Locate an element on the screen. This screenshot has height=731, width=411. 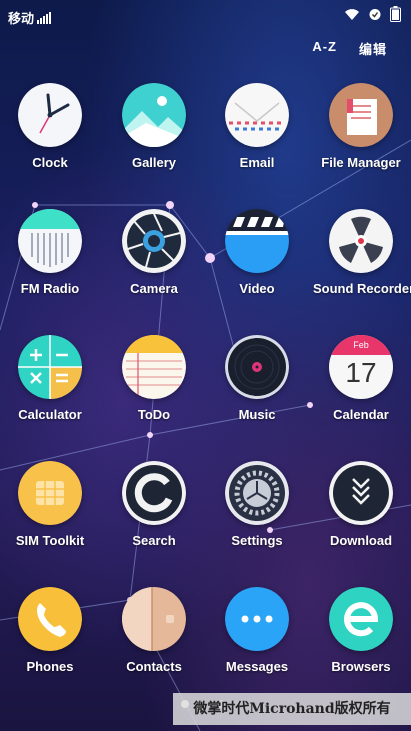
watermark: 微掌时代Microhand版权所有 is located at coordinates (292, 709).